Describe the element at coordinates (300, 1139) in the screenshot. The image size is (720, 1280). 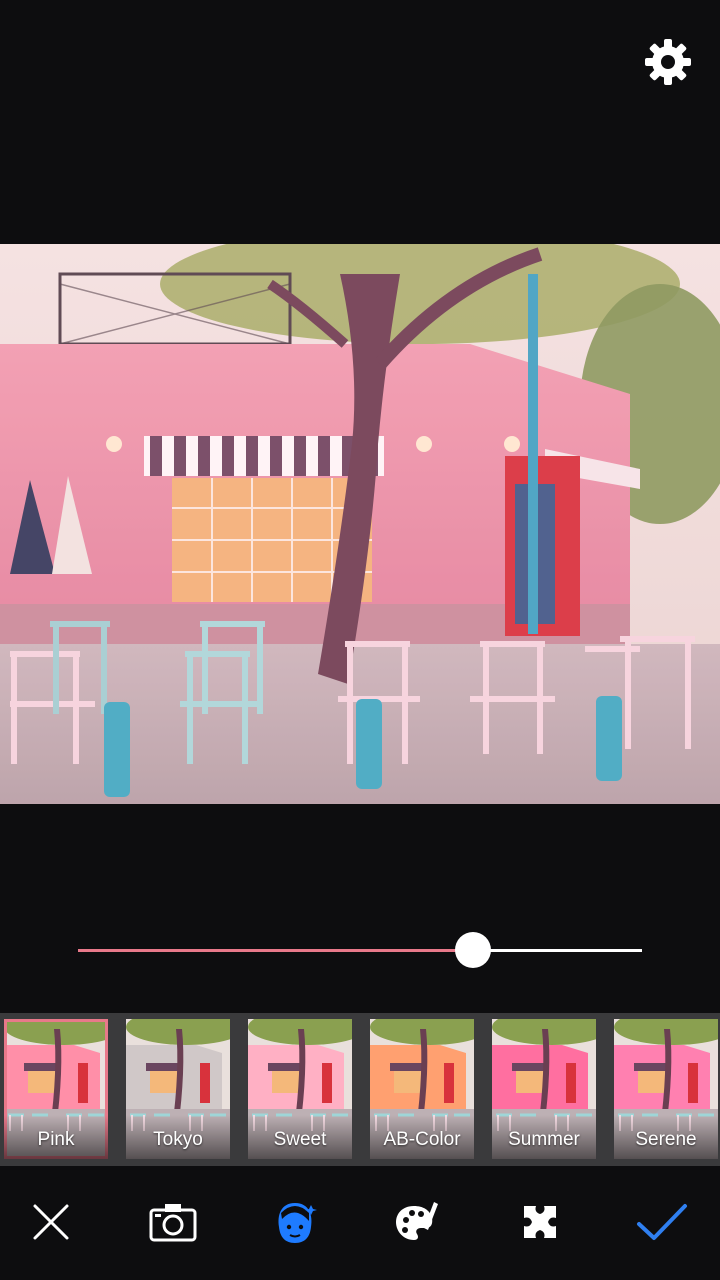
I see `filter-label: Sweet` at that location.